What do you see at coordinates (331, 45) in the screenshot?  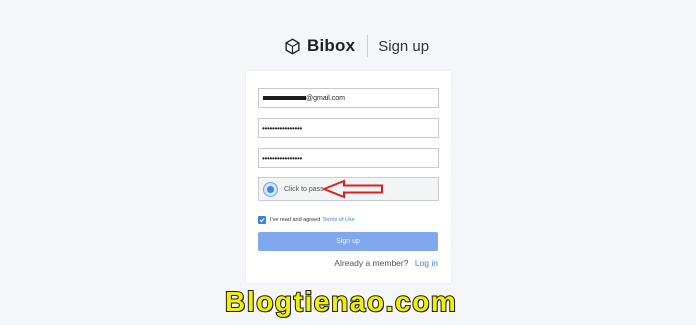 I see `brand-name: Bibox` at bounding box center [331, 45].